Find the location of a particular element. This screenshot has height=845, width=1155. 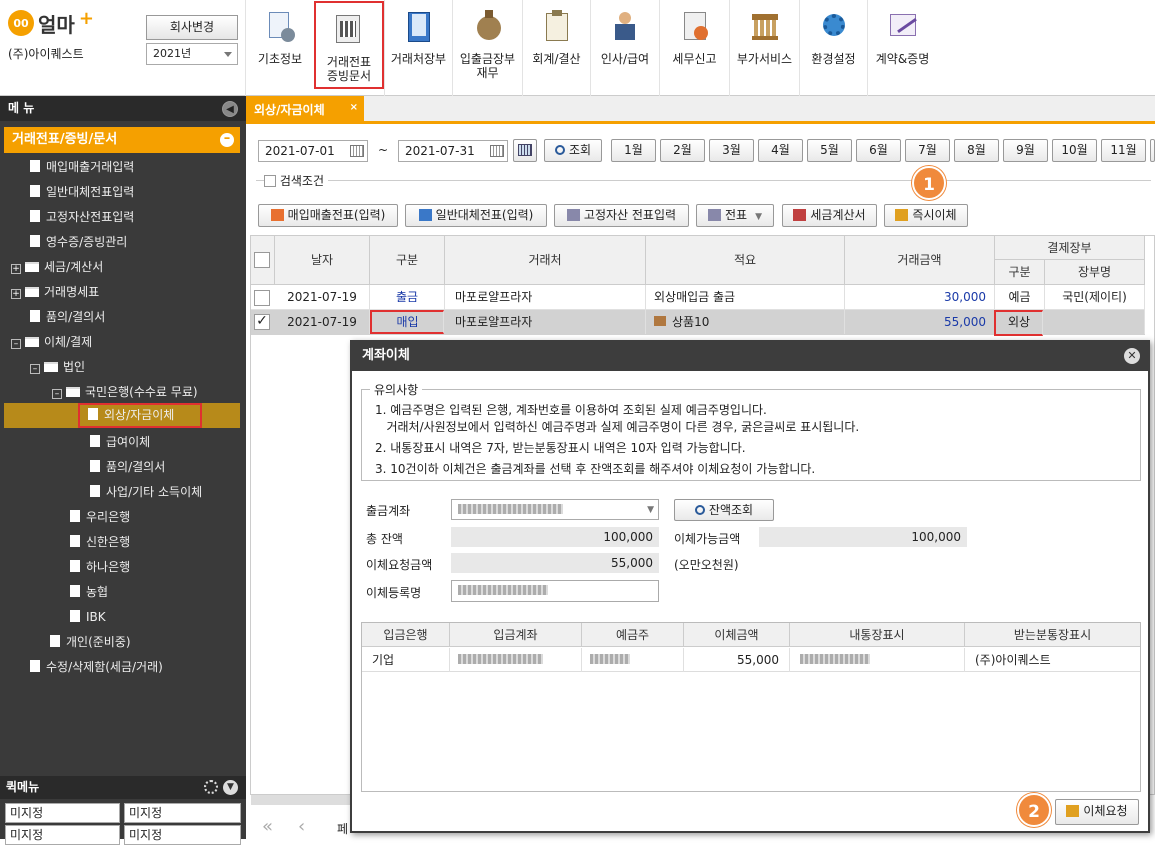

month-button: 5월 is located at coordinates (829, 150).